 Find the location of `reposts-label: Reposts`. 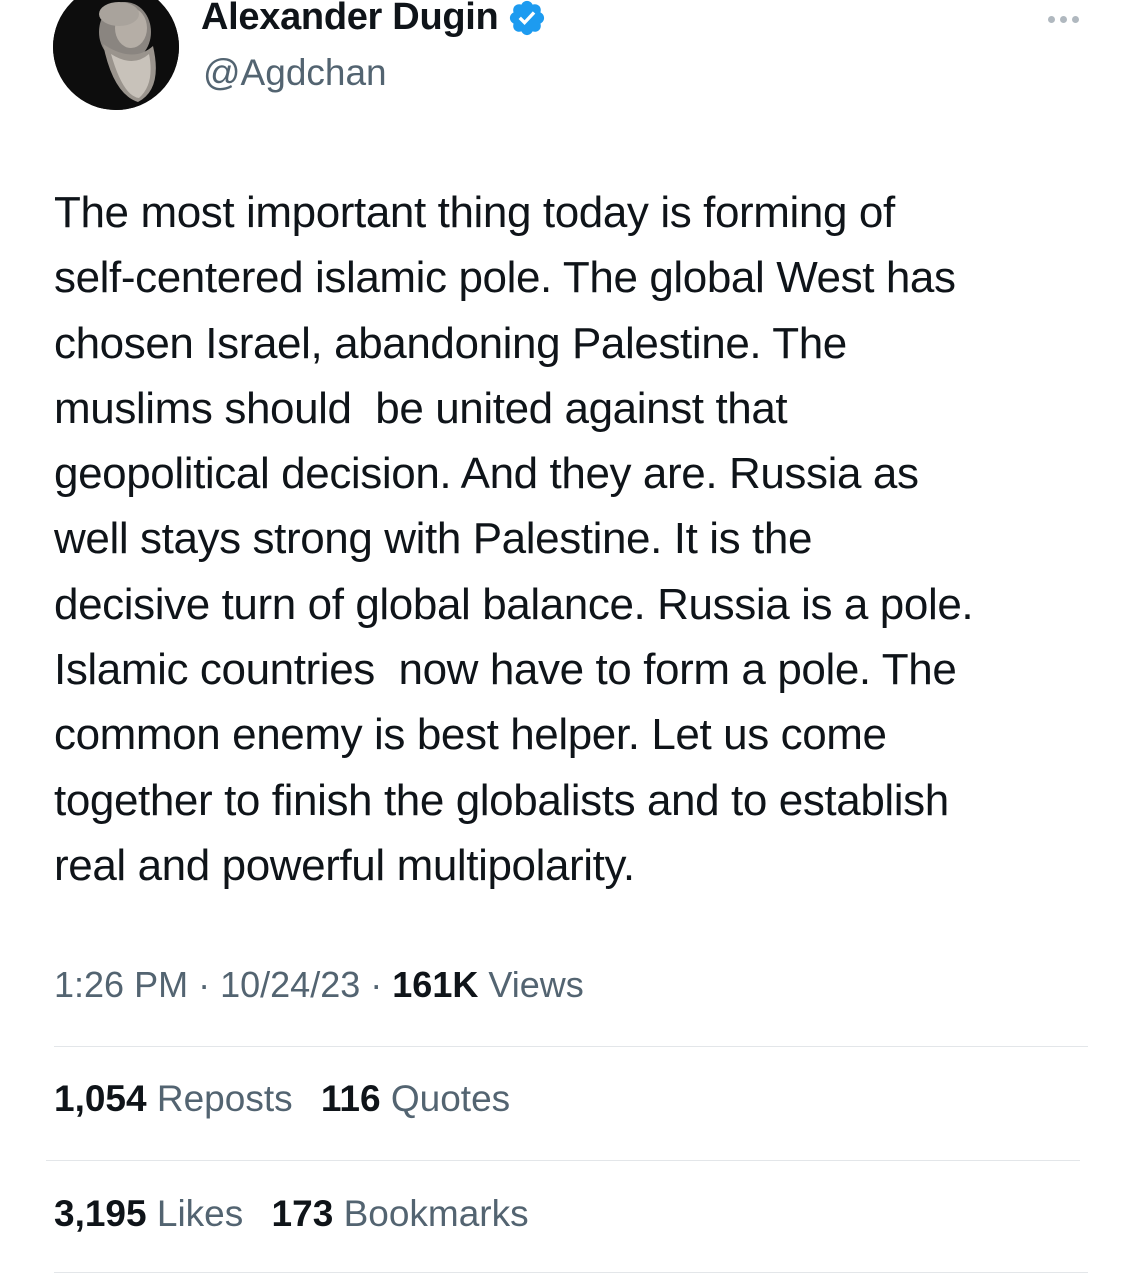

reposts-label: Reposts is located at coordinates (224, 1098).